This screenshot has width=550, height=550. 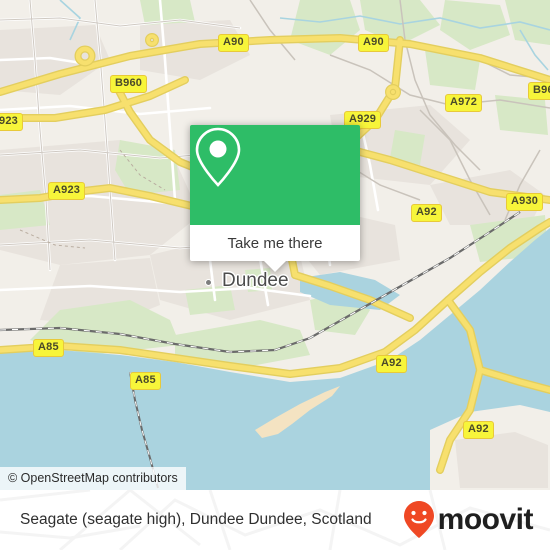 What do you see at coordinates (485, 519) in the screenshot?
I see `moovit-wordmark: moovit` at bounding box center [485, 519].